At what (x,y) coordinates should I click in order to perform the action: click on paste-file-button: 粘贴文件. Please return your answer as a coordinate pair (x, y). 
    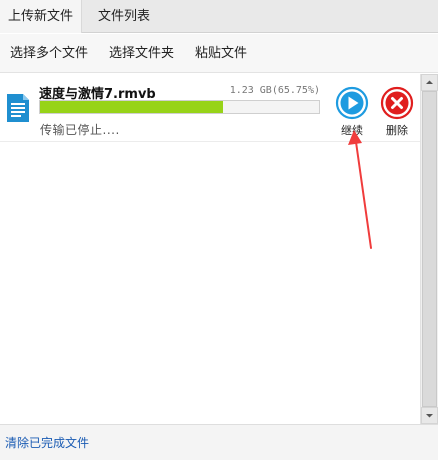
    Looking at the image, I should click on (221, 53).